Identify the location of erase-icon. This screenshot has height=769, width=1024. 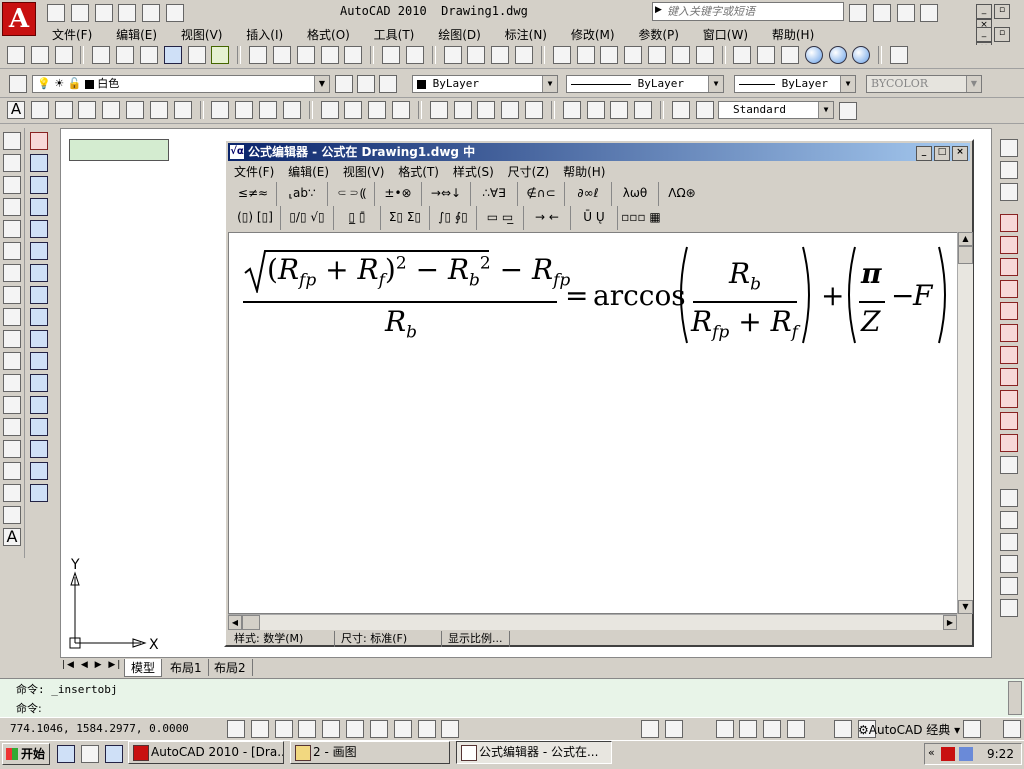
(39, 141).